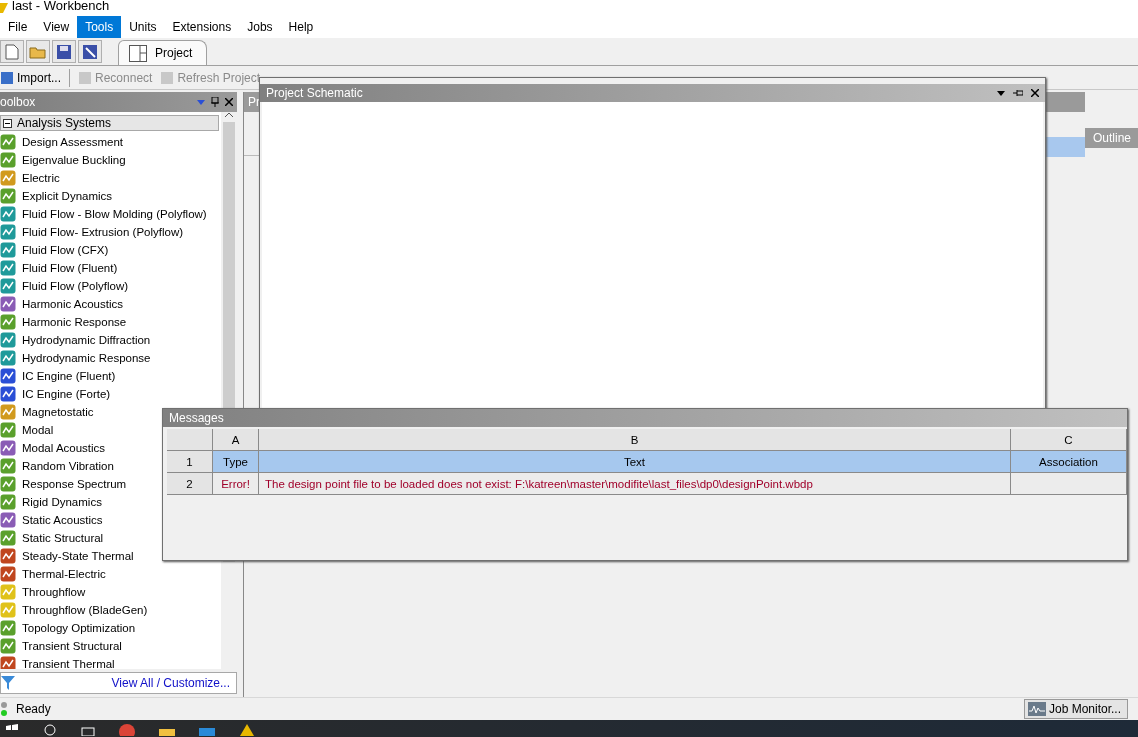 This screenshot has width=1138, height=737. I want to click on toolbox-item: Eigenvalue Buckling, so click(110, 160).